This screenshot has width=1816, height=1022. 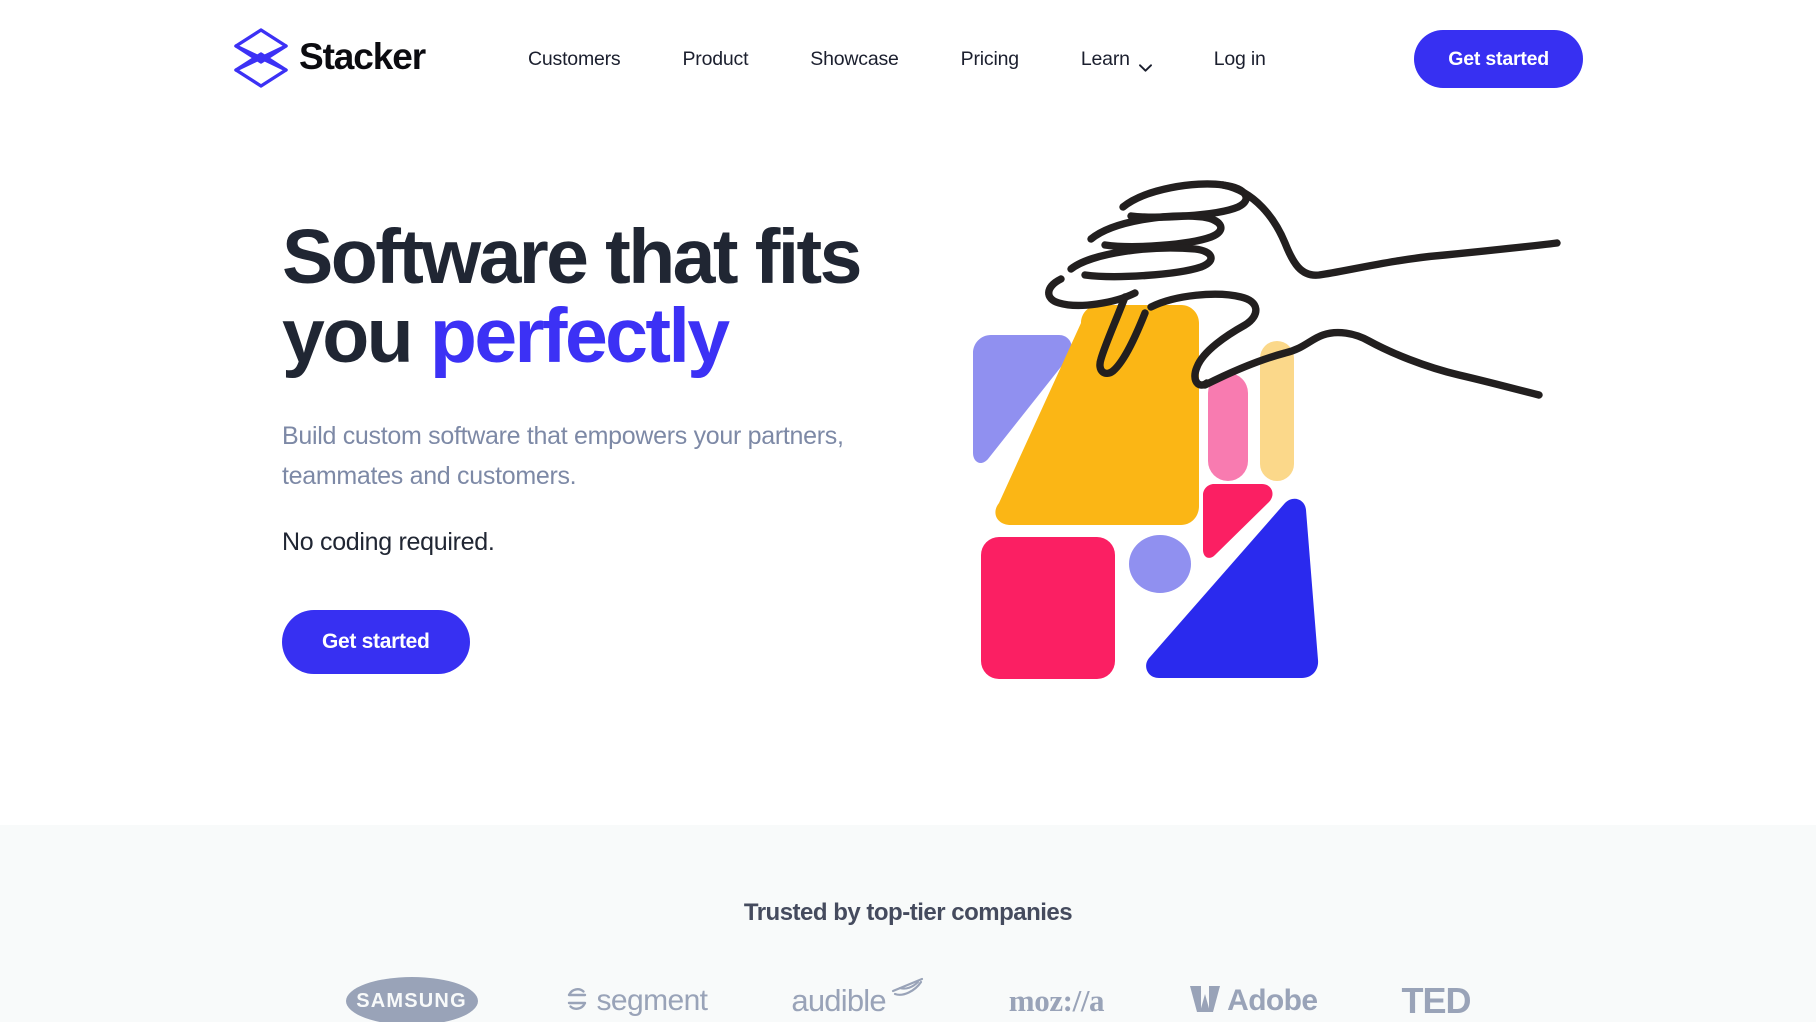 What do you see at coordinates (388, 542) in the screenshot?
I see `hero-subcopy-strong: No coding required.` at bounding box center [388, 542].